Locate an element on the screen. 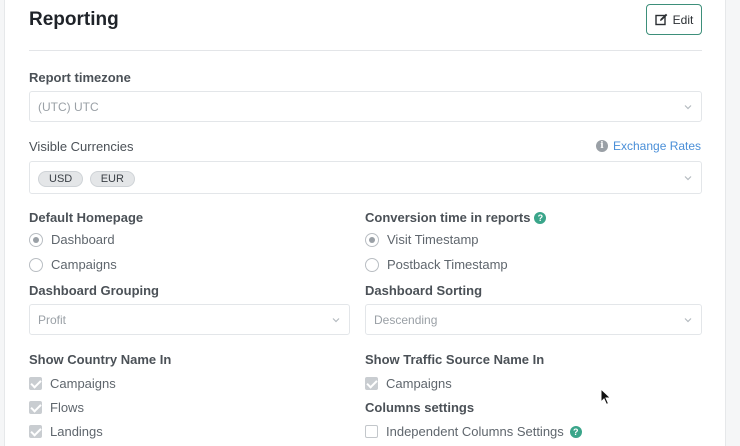 This screenshot has height=446, width=740. edit-button-label: Edit is located at coordinates (683, 19).